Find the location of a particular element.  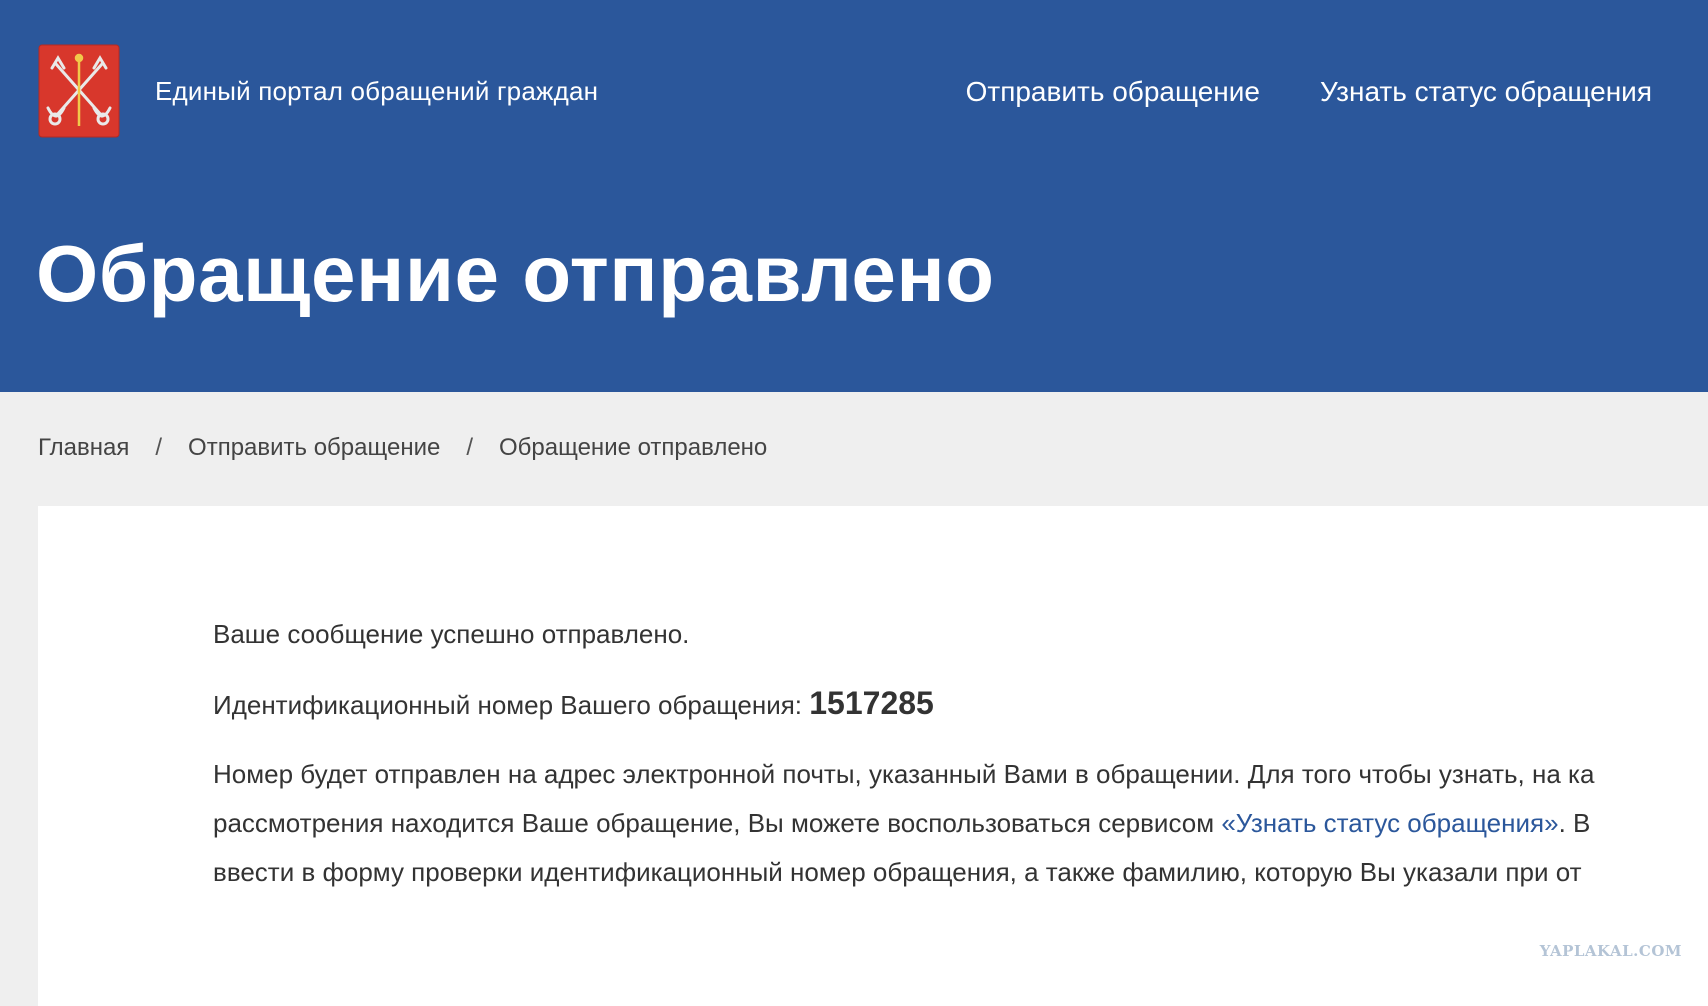

watermark: YAPLAKAL.COM is located at coordinates (1610, 951).